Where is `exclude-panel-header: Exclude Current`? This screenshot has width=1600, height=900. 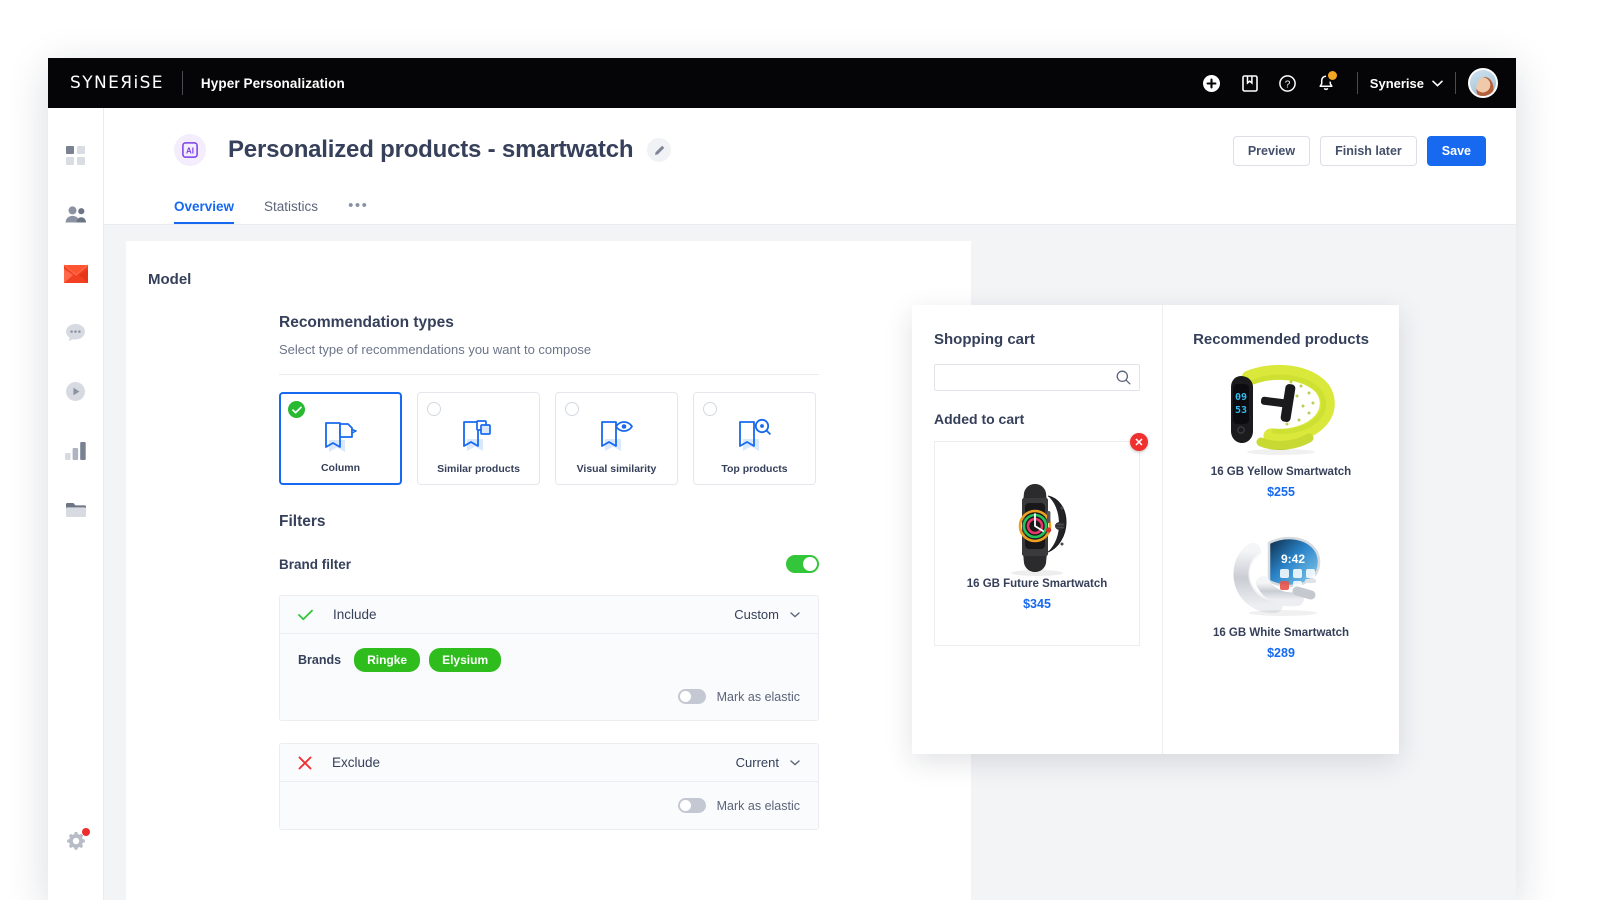 exclude-panel-header: Exclude Current is located at coordinates (549, 763).